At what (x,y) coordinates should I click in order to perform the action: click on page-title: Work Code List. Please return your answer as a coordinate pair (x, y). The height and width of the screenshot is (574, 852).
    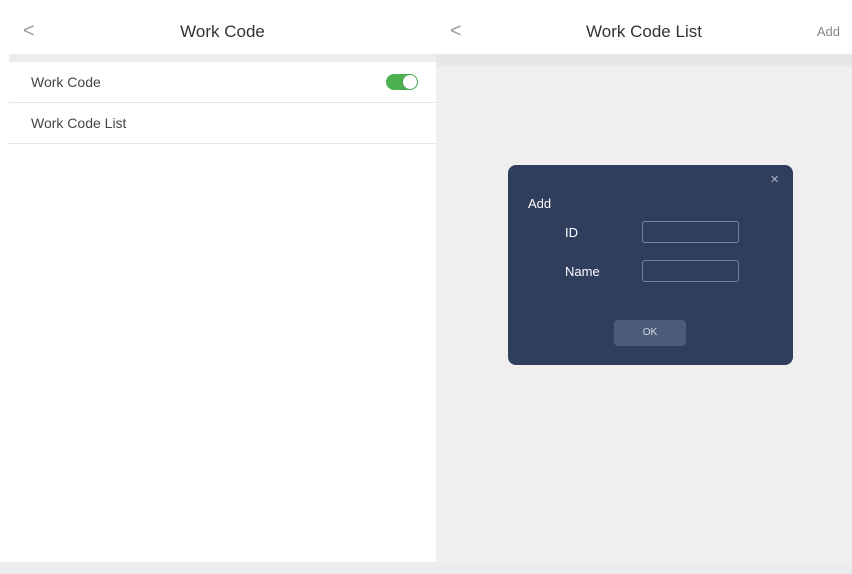
    Looking at the image, I should click on (644, 31).